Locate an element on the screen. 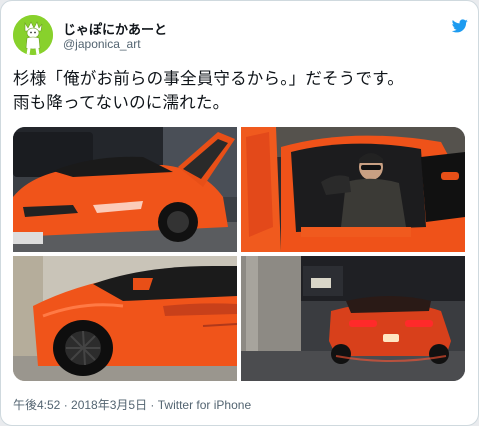 The height and width of the screenshot is (426, 479). avatar is located at coordinates (33, 35).